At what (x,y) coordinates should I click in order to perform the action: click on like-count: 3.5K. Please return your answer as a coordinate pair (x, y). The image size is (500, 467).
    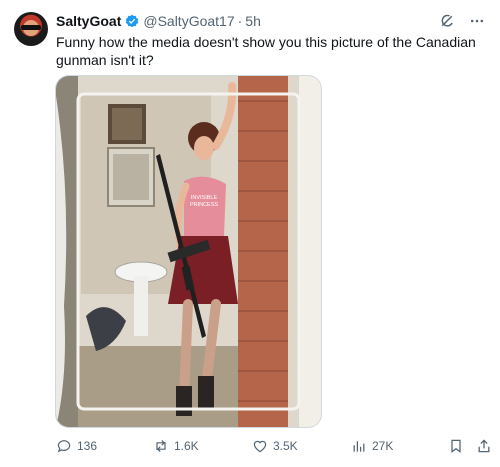
    Looking at the image, I should click on (285, 446).